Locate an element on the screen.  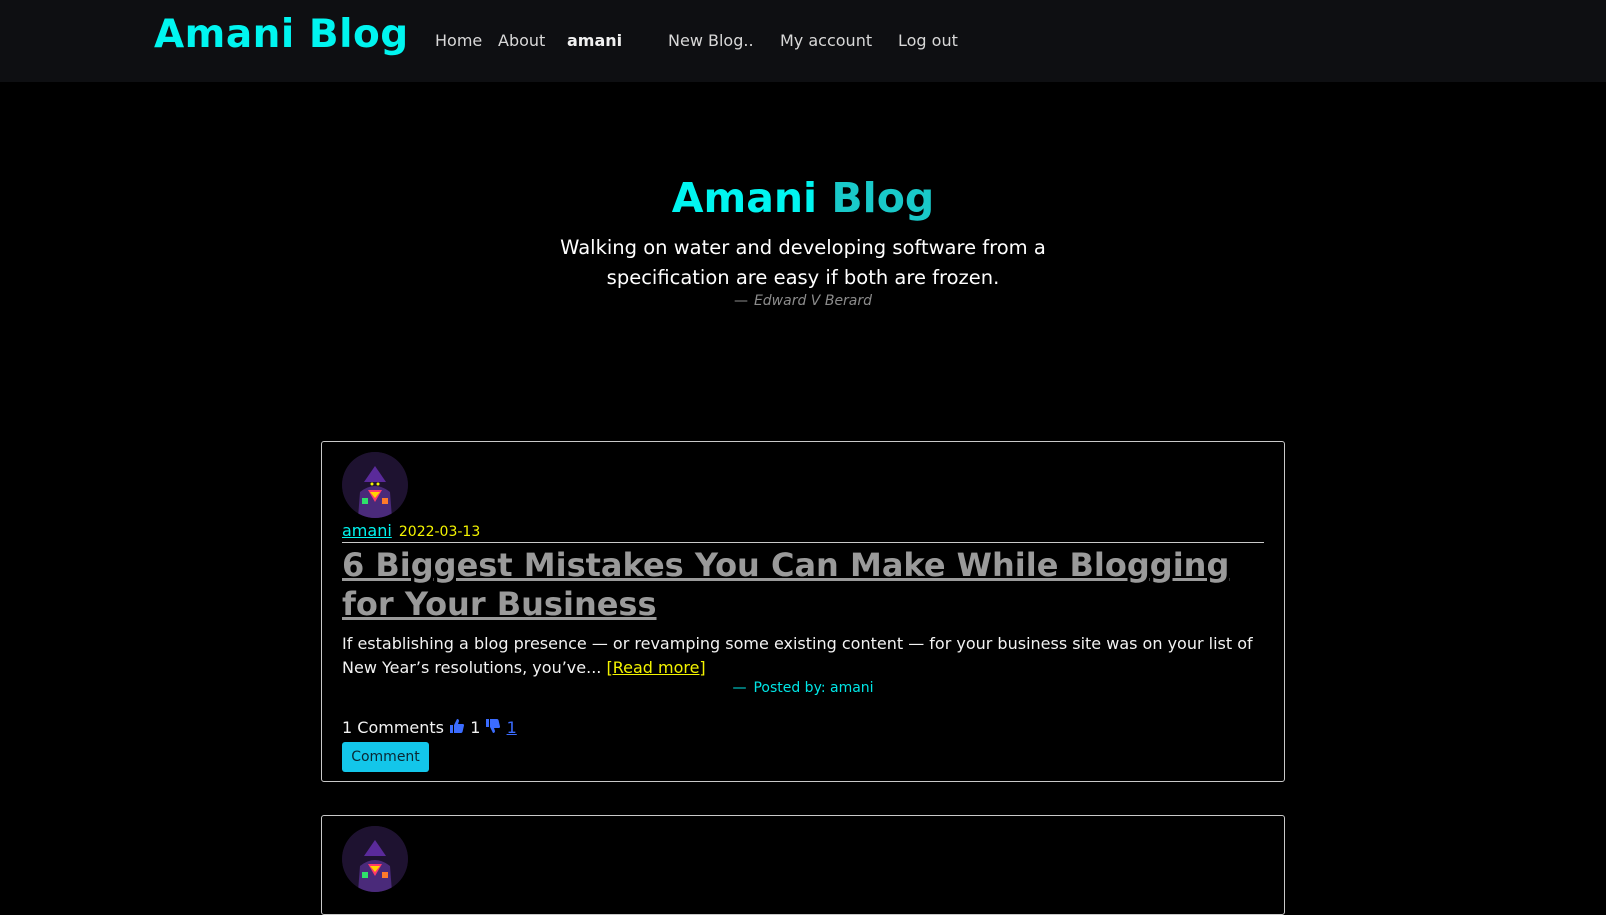
post-date: 2022-03-13 is located at coordinates (439, 532).